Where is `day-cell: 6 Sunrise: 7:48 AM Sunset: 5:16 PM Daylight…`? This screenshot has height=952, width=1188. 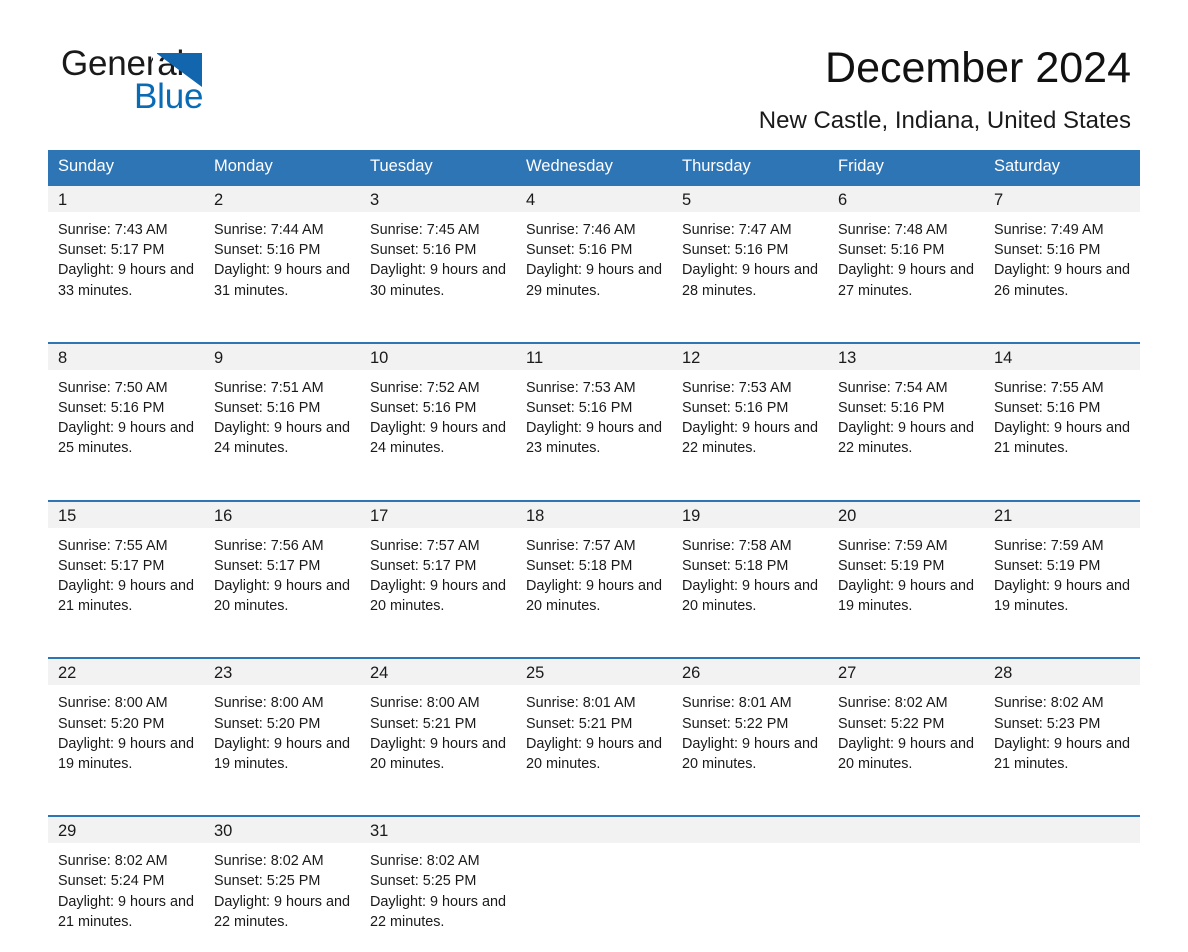 day-cell: 6 Sunrise: 7:48 AM Sunset: 5:16 PM Daylight… is located at coordinates (906, 252).